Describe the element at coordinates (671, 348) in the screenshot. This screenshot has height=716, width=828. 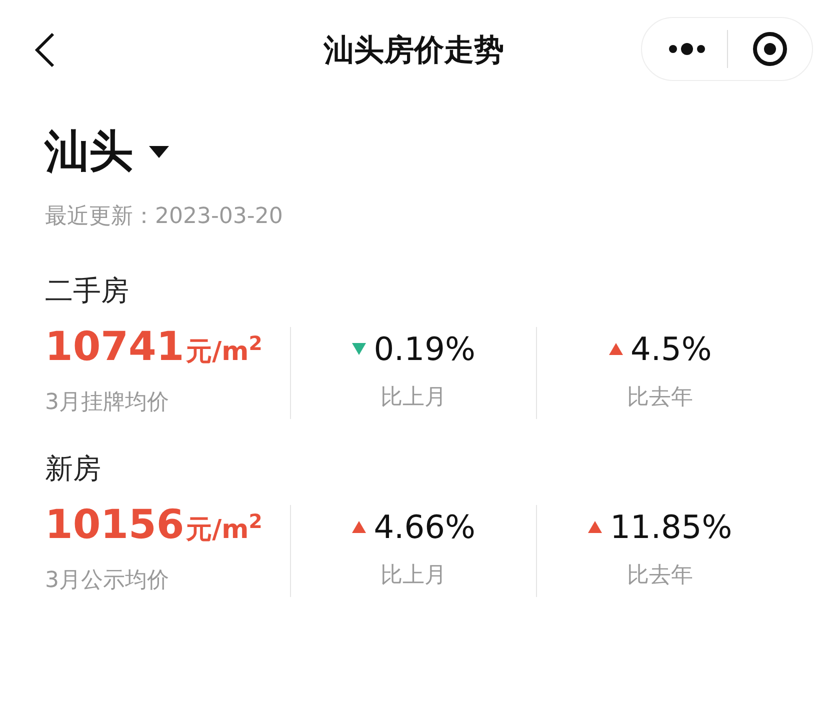
I see `change-value: 4.5%` at that location.